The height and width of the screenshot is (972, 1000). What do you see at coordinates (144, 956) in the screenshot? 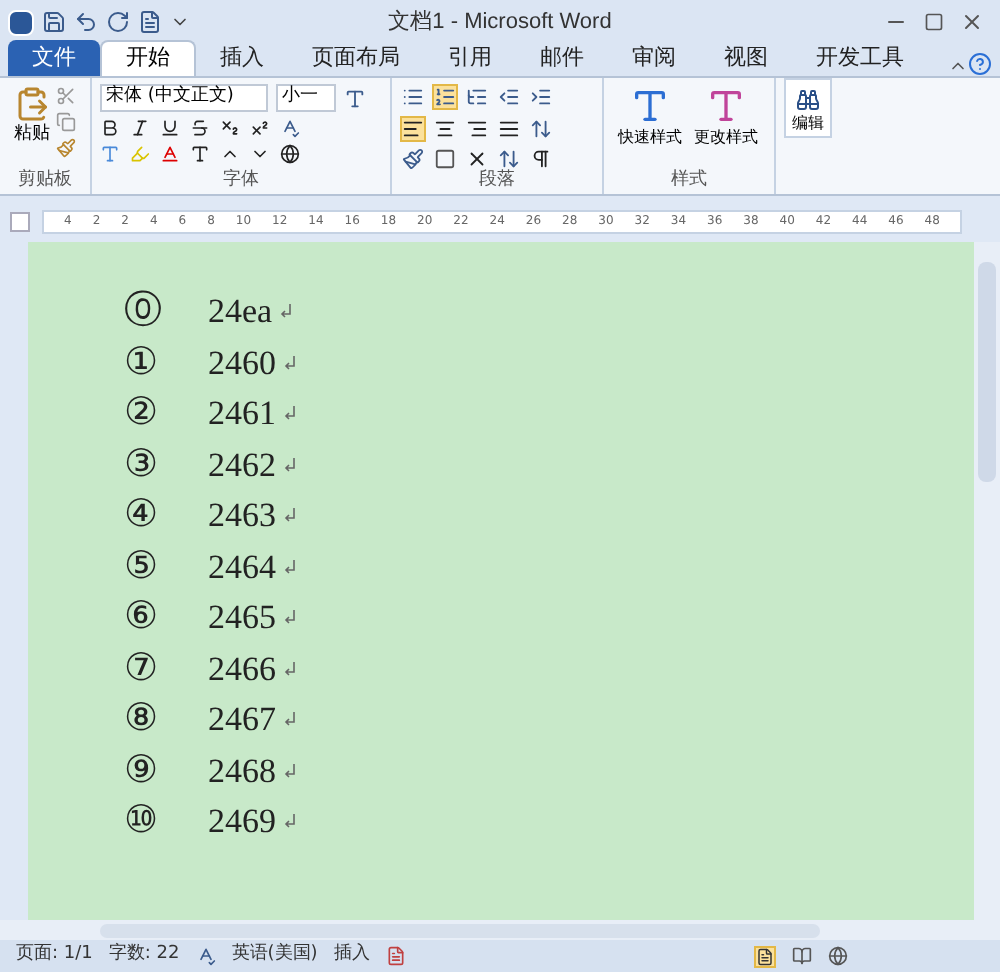
I see `word-count: 字数: 22` at bounding box center [144, 956].